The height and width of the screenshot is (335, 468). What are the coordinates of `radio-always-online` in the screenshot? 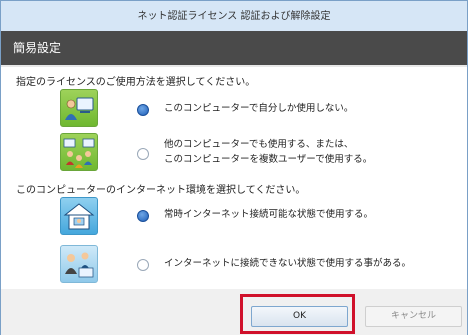 It's located at (143, 216).